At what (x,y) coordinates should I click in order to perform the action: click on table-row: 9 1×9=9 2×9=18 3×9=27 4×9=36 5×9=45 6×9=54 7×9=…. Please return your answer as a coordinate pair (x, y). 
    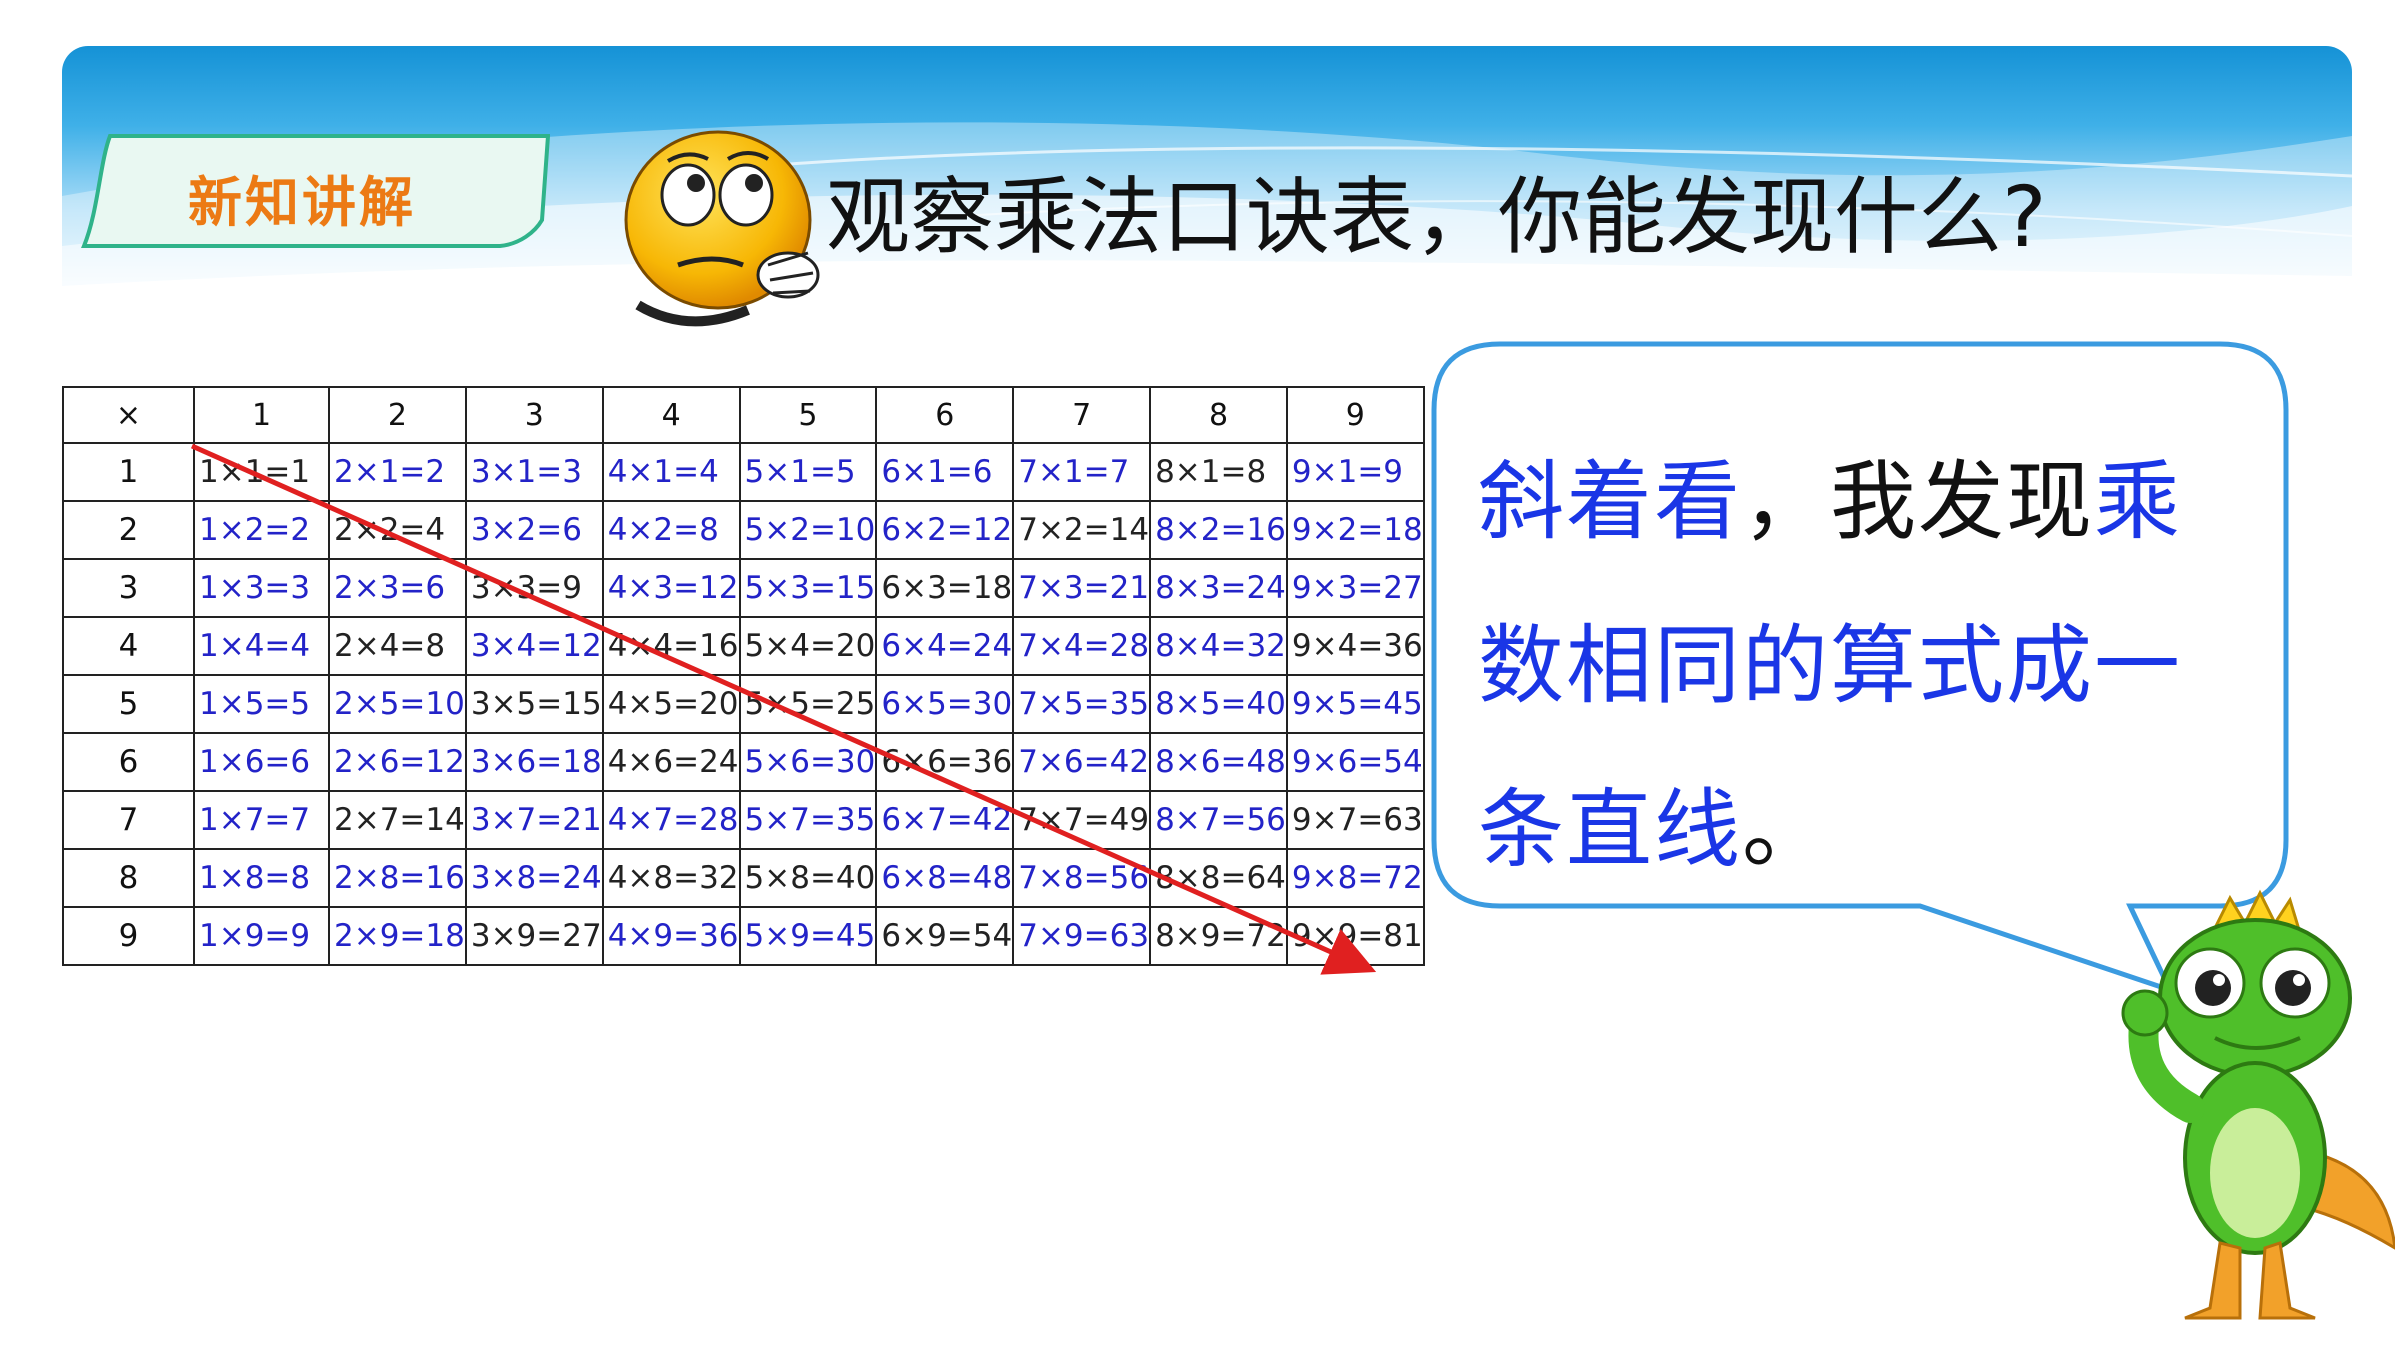
    Looking at the image, I should click on (743, 936).